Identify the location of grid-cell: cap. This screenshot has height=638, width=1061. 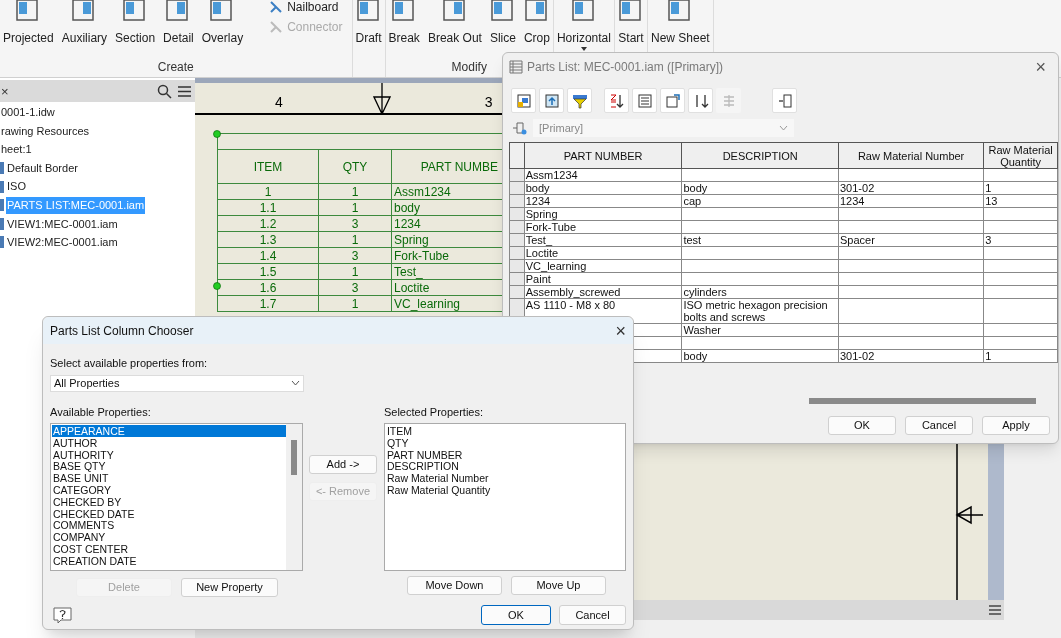
(760, 201).